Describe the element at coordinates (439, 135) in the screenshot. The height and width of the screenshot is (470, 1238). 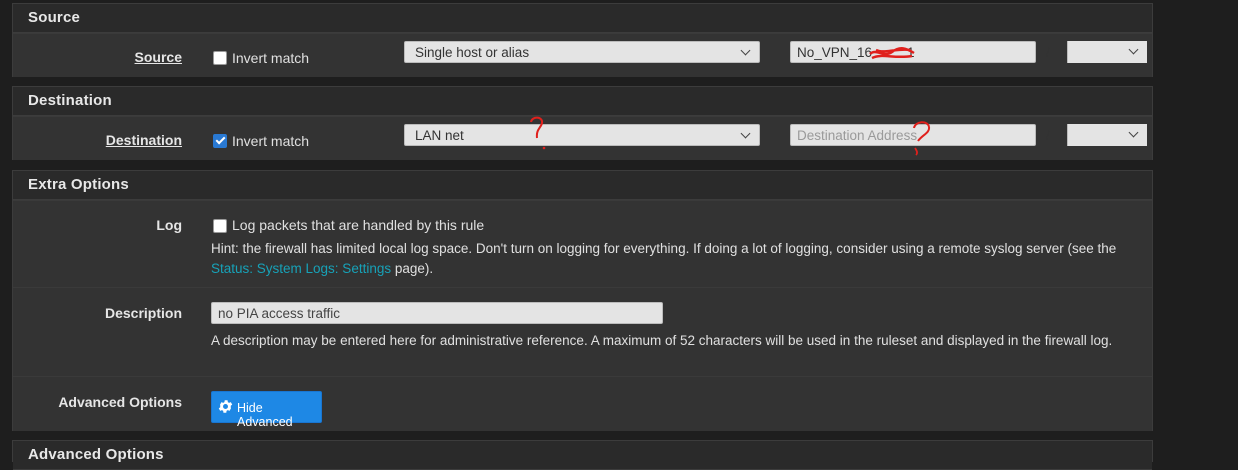
I see `destination-type-value: LAN net` at that location.